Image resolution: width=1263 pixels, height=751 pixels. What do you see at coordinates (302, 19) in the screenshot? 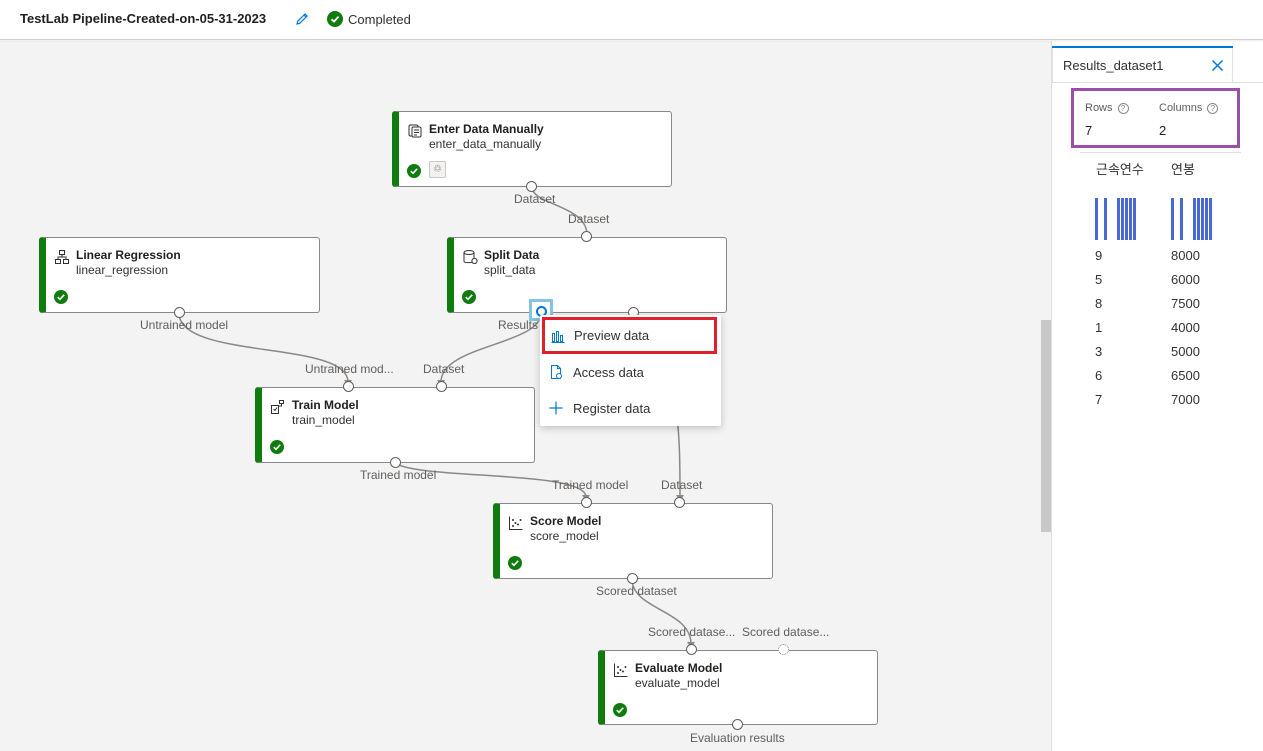
I see `pencil-icon` at bounding box center [302, 19].